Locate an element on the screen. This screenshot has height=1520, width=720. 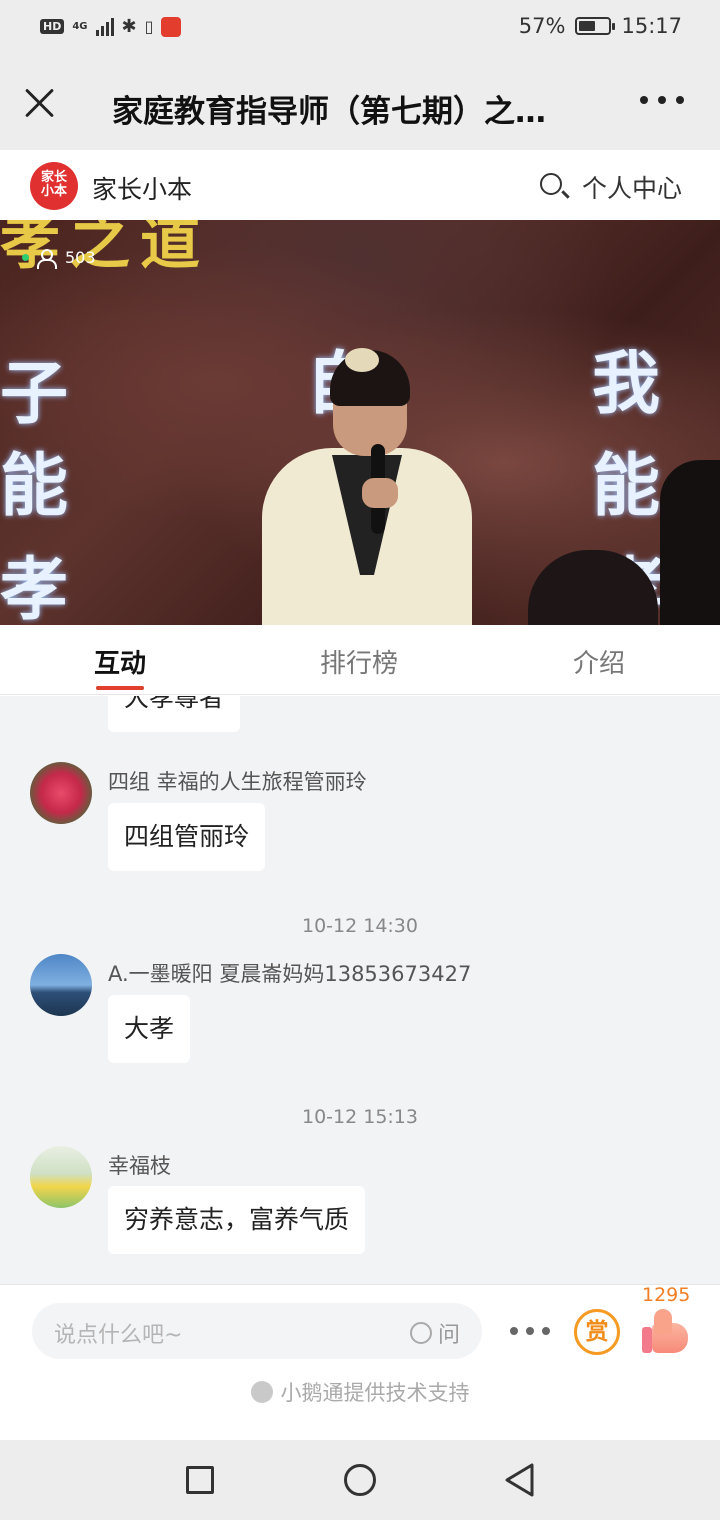
recent-apps-icon is located at coordinates (200, 1480).